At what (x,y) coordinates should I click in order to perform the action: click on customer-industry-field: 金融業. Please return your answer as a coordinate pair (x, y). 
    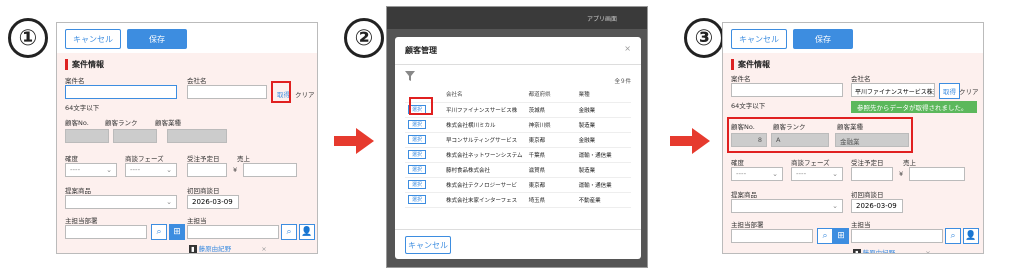
    Looking at the image, I should click on (872, 140).